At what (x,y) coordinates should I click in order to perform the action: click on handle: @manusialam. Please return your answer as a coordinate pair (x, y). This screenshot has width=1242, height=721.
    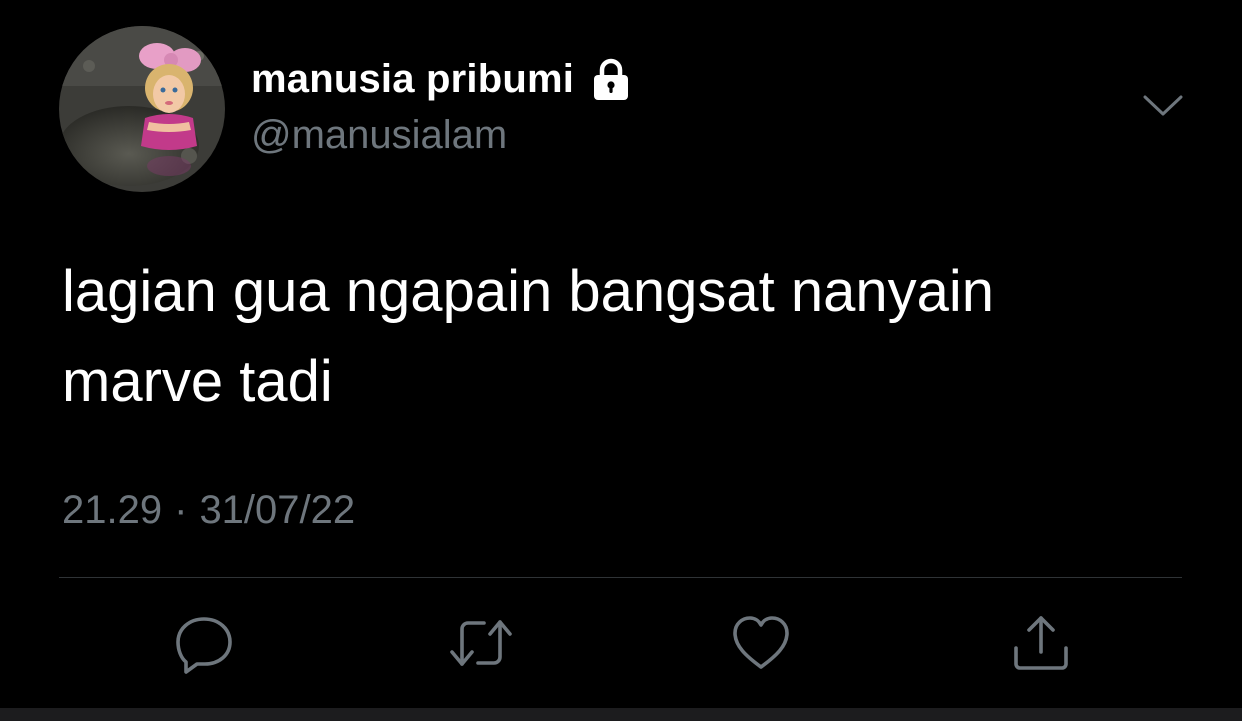
    Looking at the image, I should click on (379, 135).